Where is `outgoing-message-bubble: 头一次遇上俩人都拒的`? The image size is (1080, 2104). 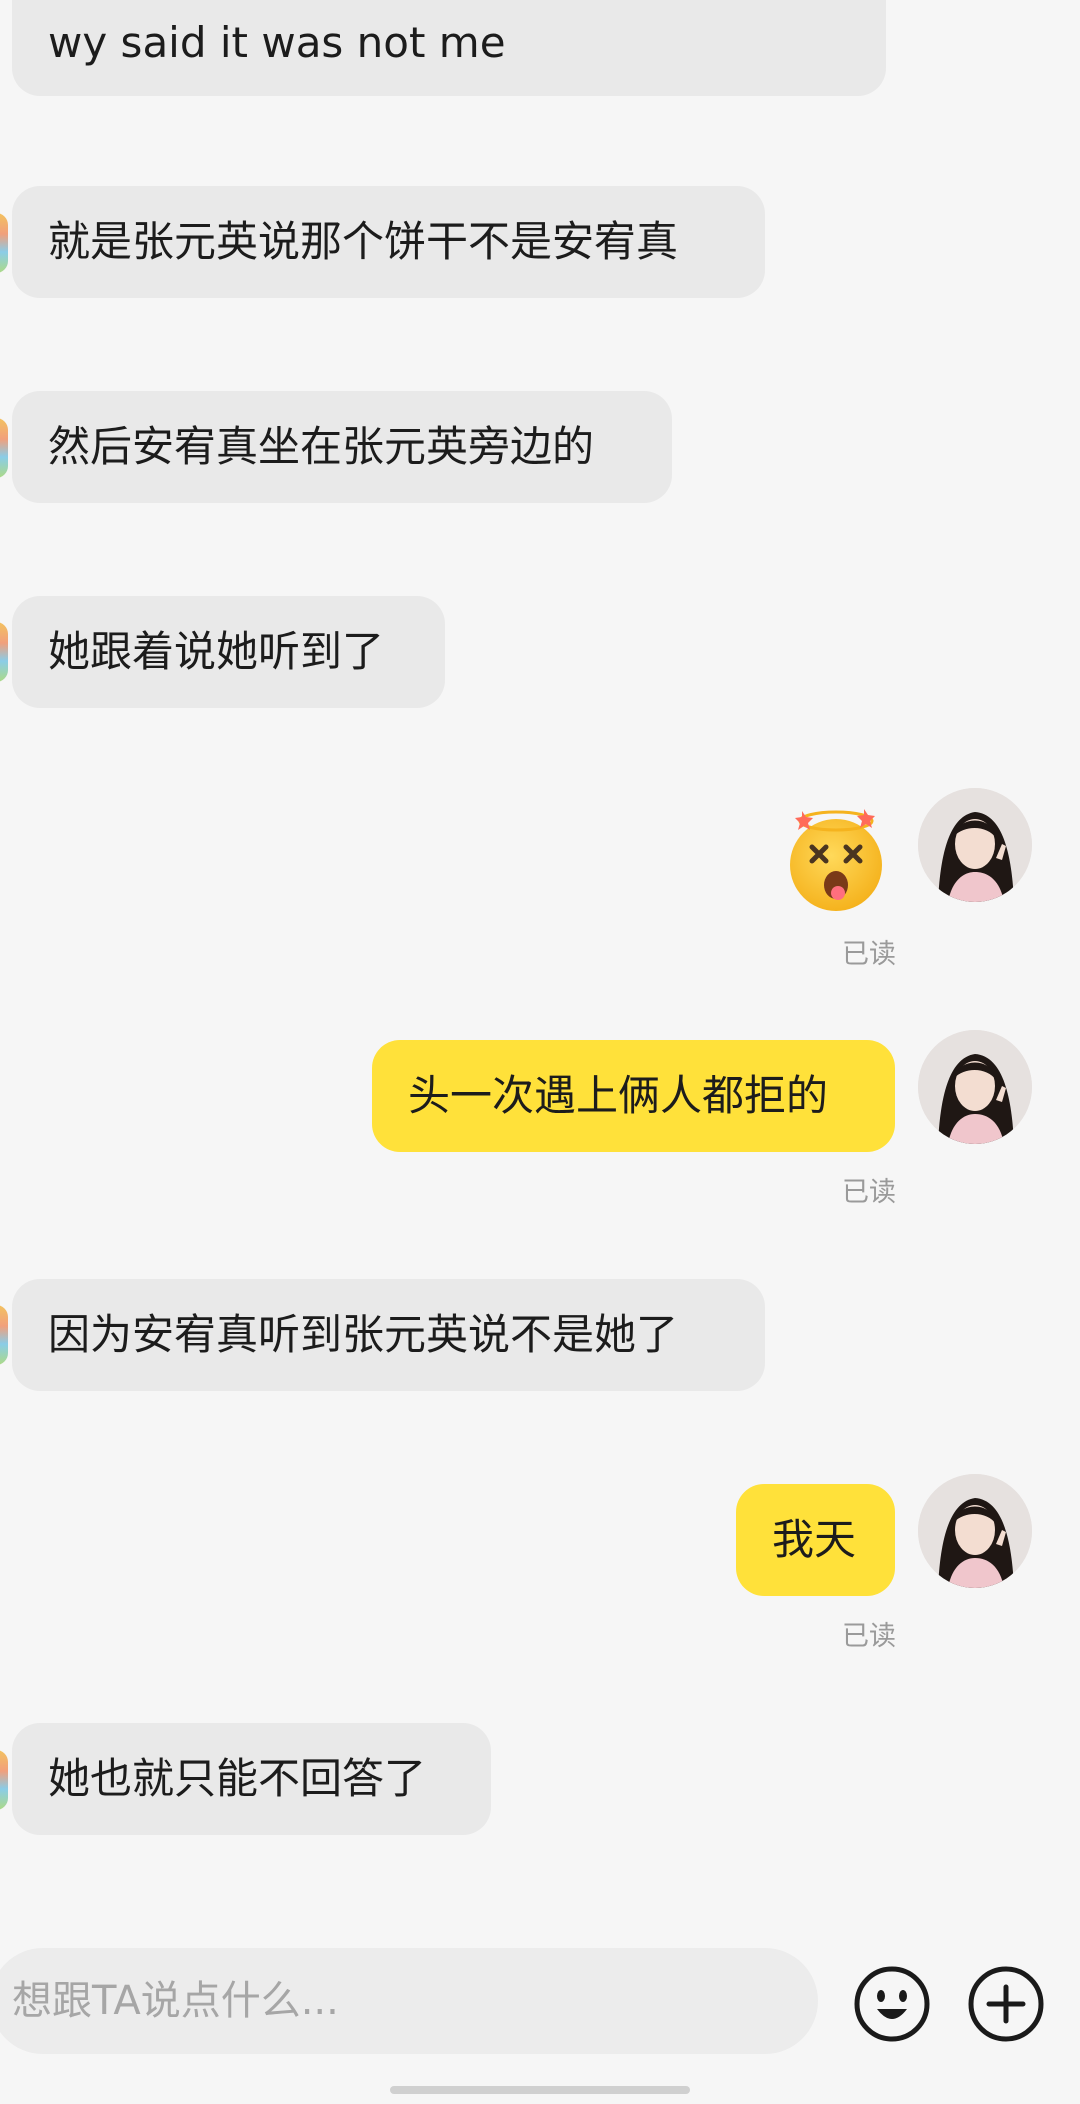 outgoing-message-bubble: 头一次遇上俩人都拒的 is located at coordinates (633, 1096).